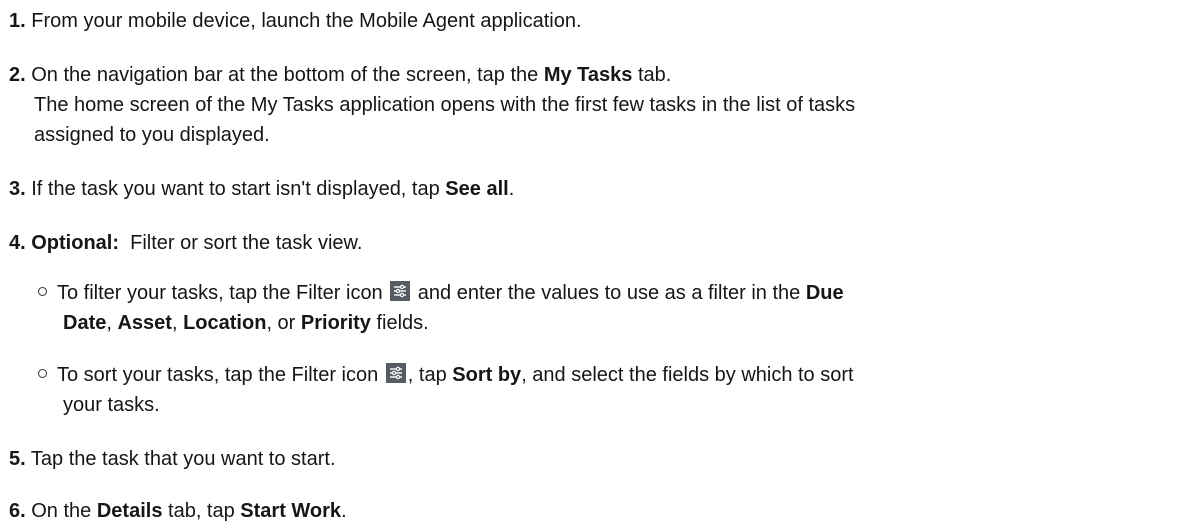  What do you see at coordinates (64, 511) in the screenshot?
I see `step-text: On the` at bounding box center [64, 511].